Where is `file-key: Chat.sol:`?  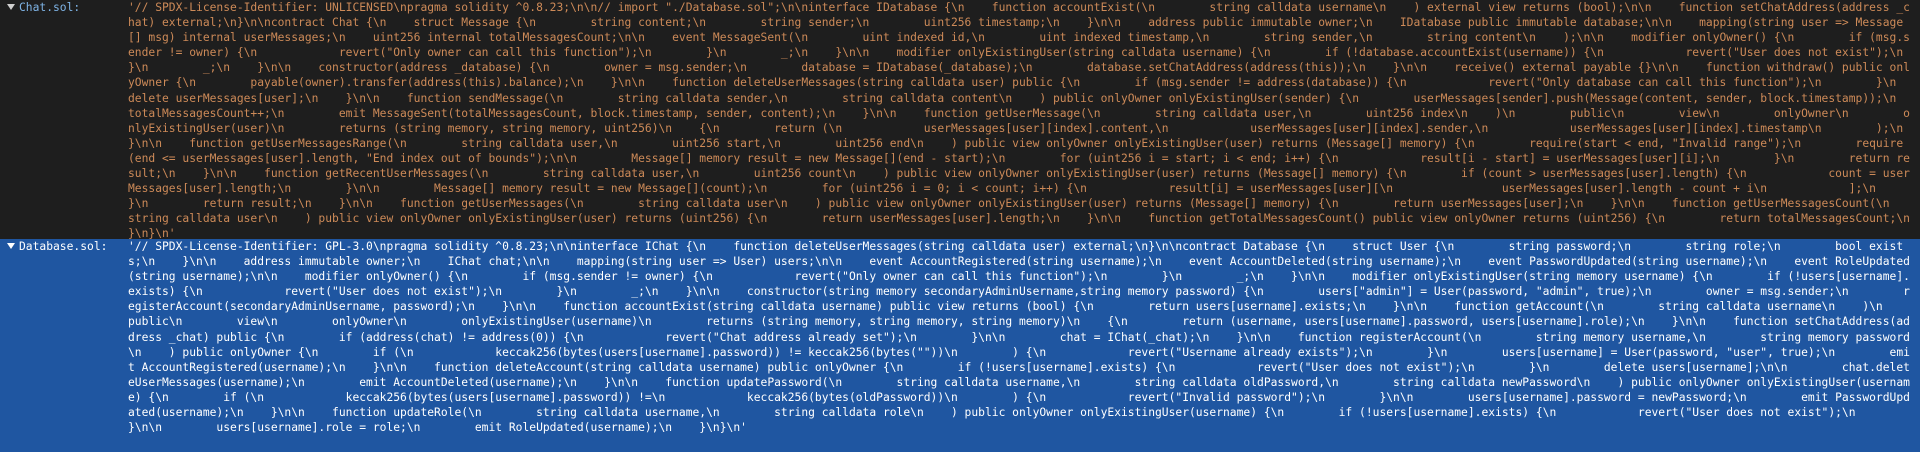
file-key: Chat.sol: is located at coordinates (50, 7).